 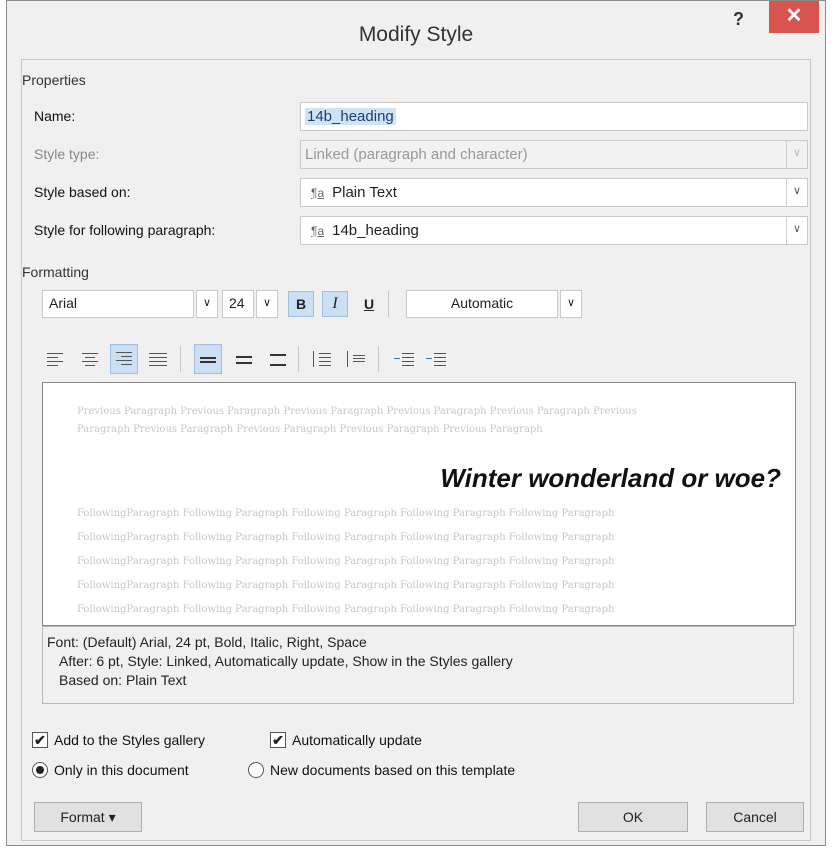 I want to click on auto-update-checkbox: ✔, so click(x=278, y=740).